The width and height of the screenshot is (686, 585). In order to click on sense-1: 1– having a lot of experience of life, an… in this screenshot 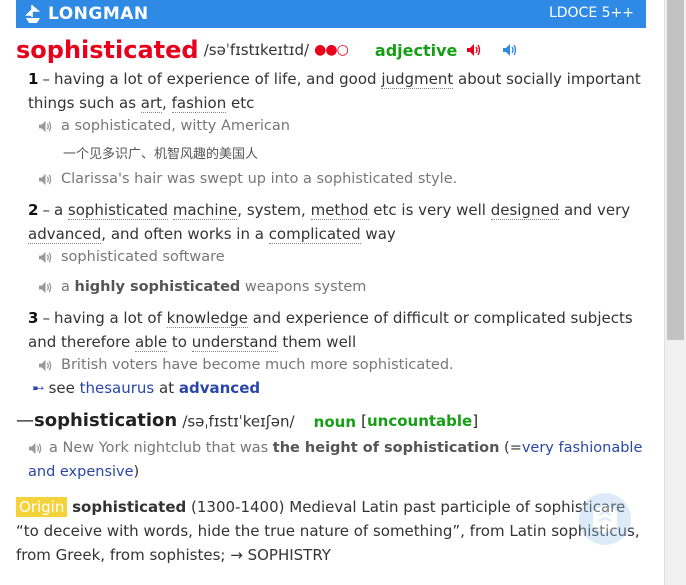, I will do `click(334, 91)`.